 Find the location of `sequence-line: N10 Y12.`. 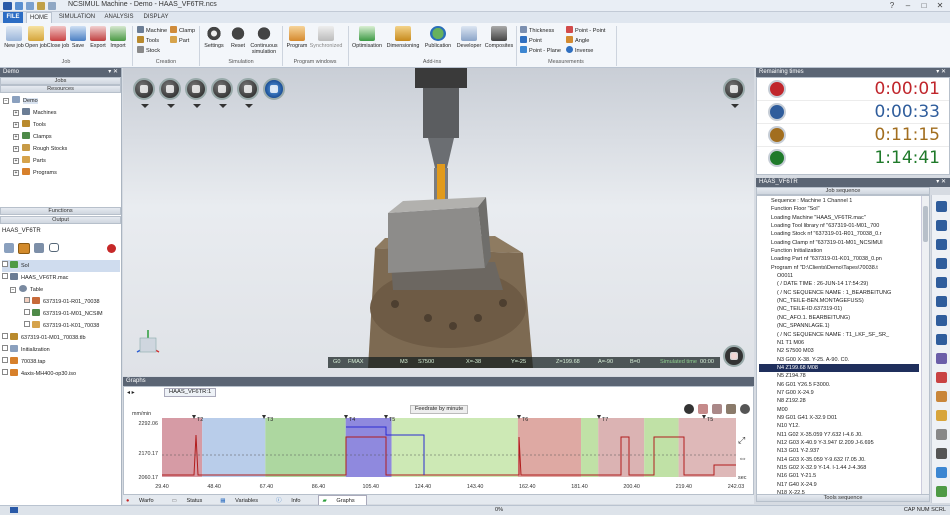

sequence-line: N10 Y12. is located at coordinates (839, 426).